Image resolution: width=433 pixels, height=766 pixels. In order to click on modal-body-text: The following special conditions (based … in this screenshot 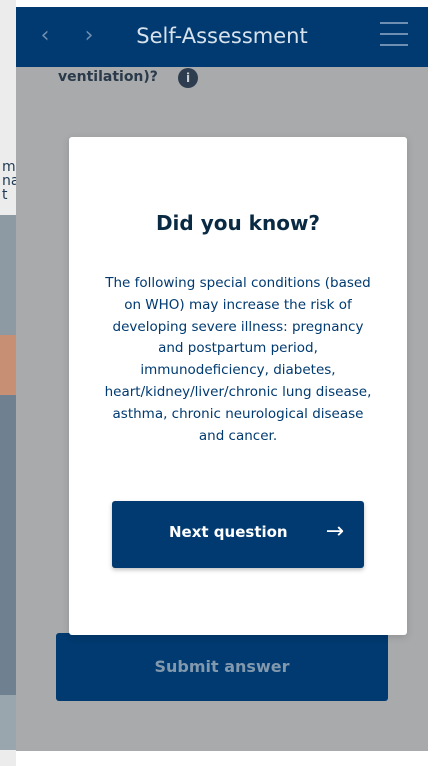, I will do `click(238, 359)`.